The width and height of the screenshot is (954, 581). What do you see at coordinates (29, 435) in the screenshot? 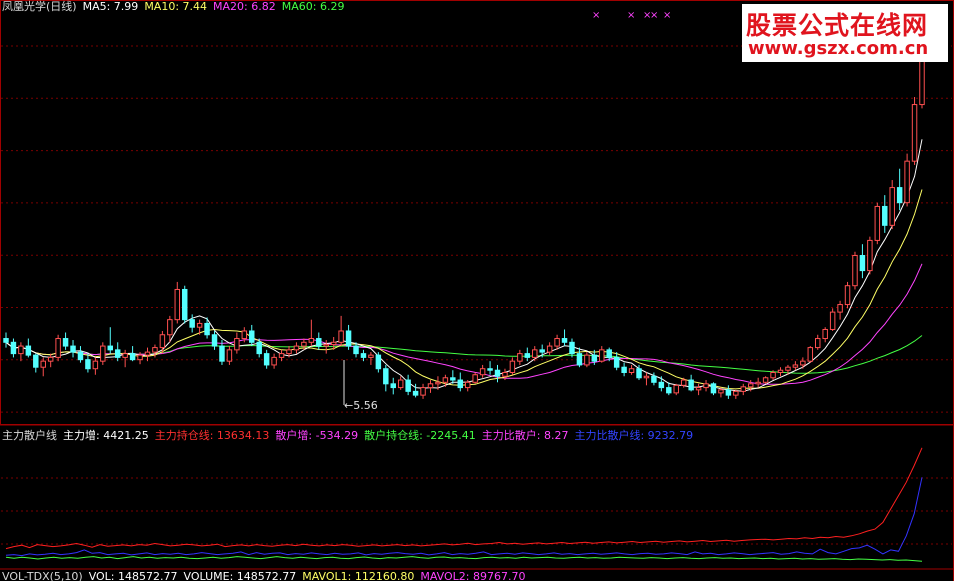
I see `indicator-name: 主力散户线` at bounding box center [29, 435].